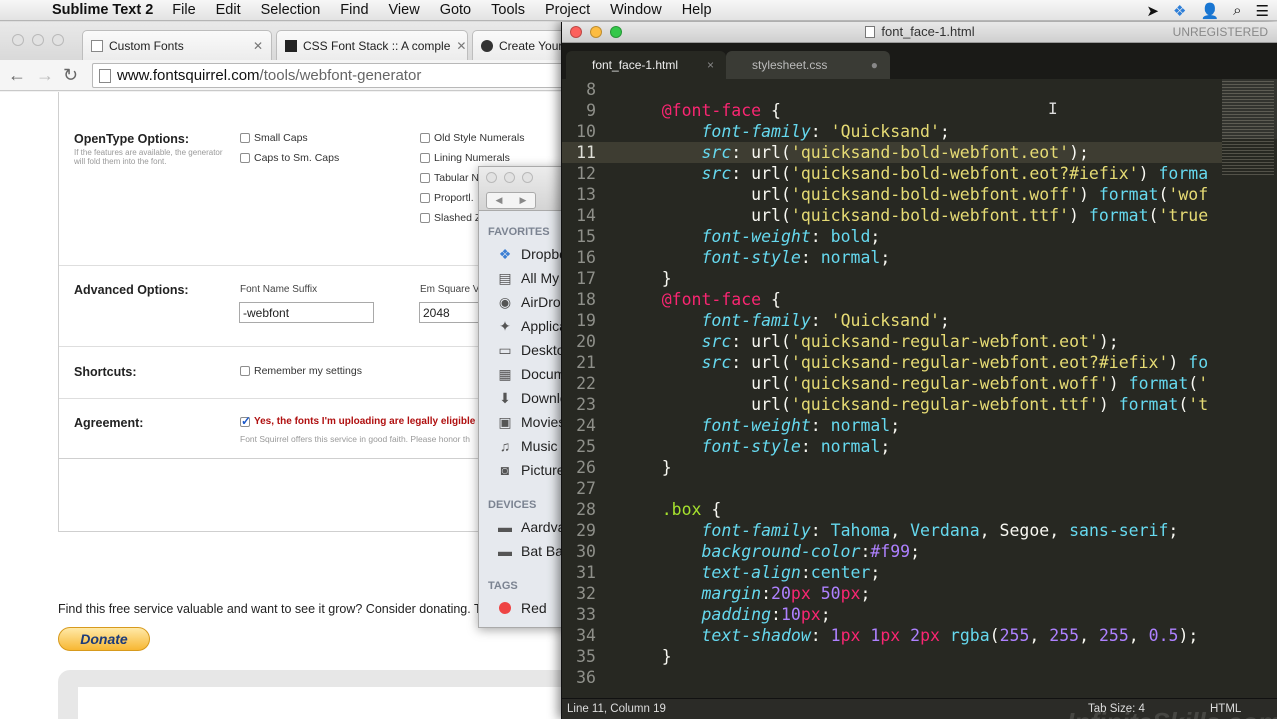 This screenshot has width=1277, height=719. I want to click on favorites-header: FAVORITES, so click(519, 232).